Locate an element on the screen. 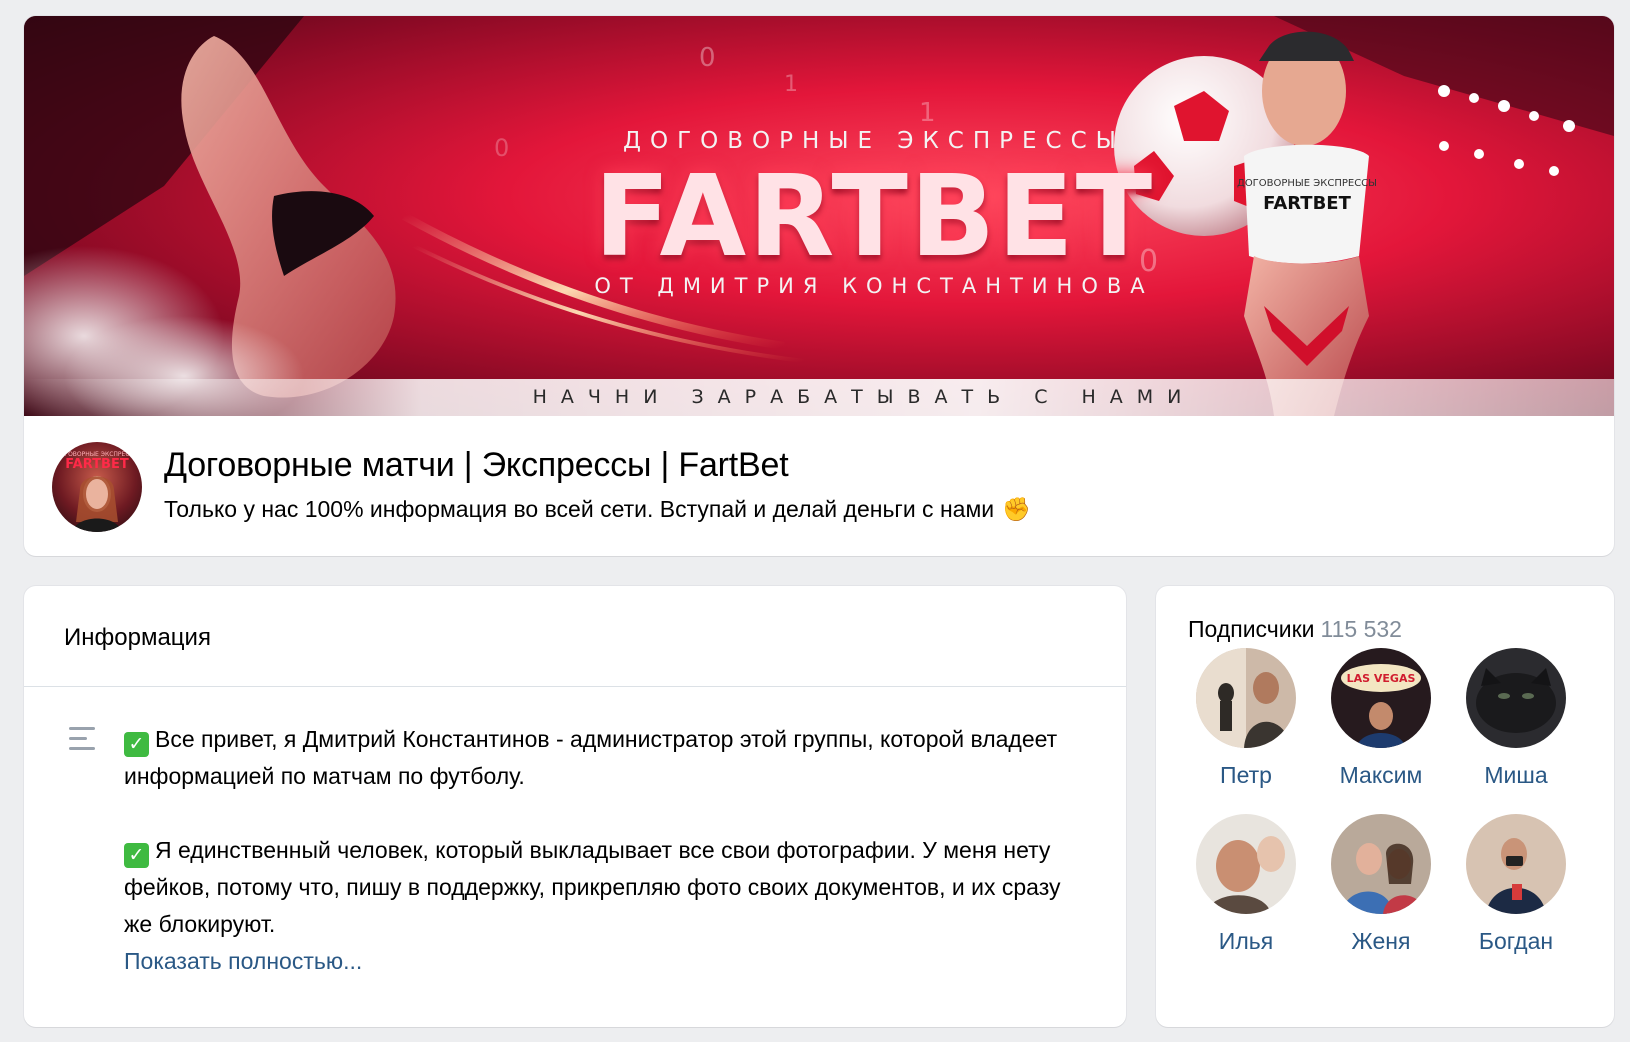  member-name: Богдан is located at coordinates (1516, 941).